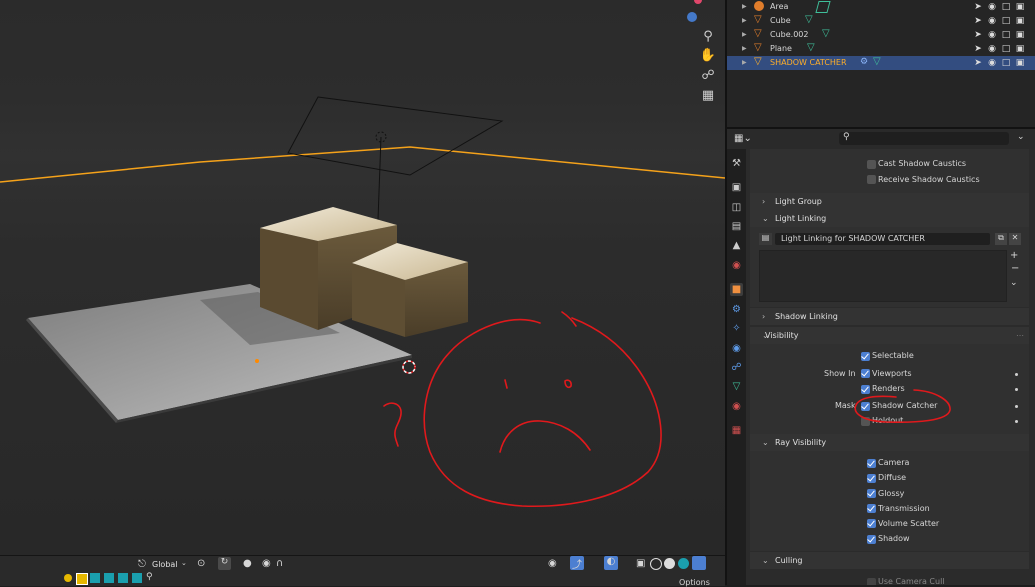 The width and height of the screenshot is (1035, 587). Describe the element at coordinates (736, 226) in the screenshot. I see `view-layer-tab-icon: ▤` at that location.